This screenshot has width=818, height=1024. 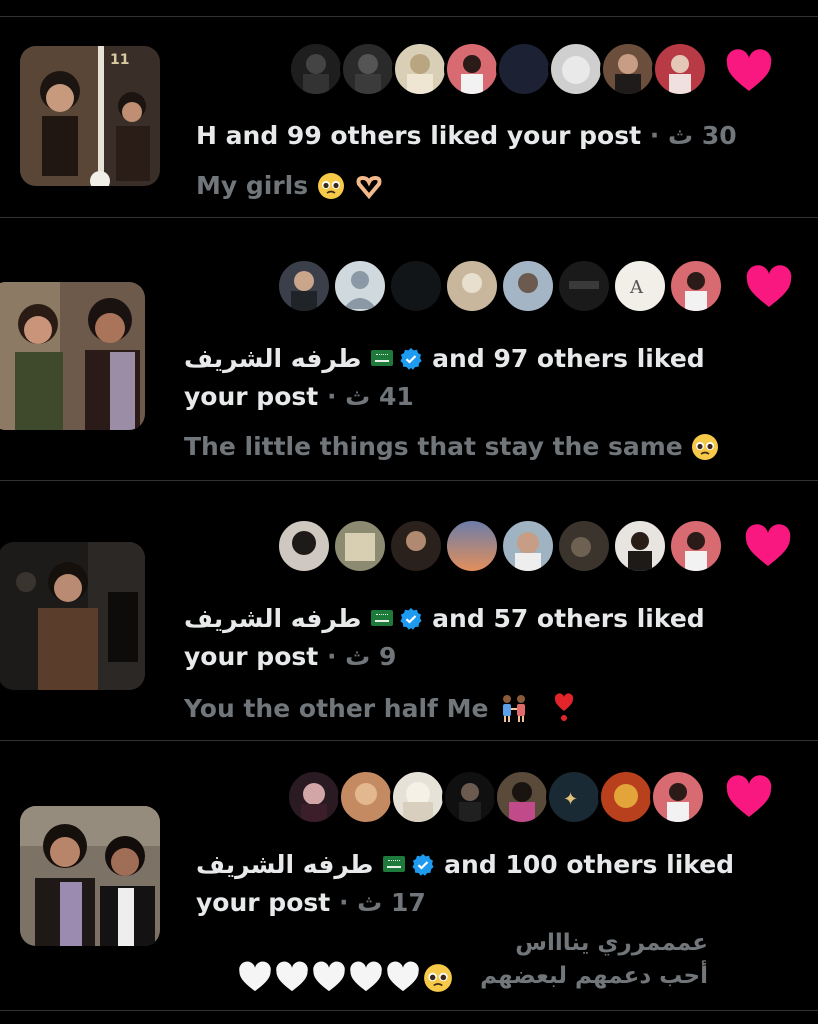 I want to click on timestamp: 17 ث, so click(x=391, y=902).